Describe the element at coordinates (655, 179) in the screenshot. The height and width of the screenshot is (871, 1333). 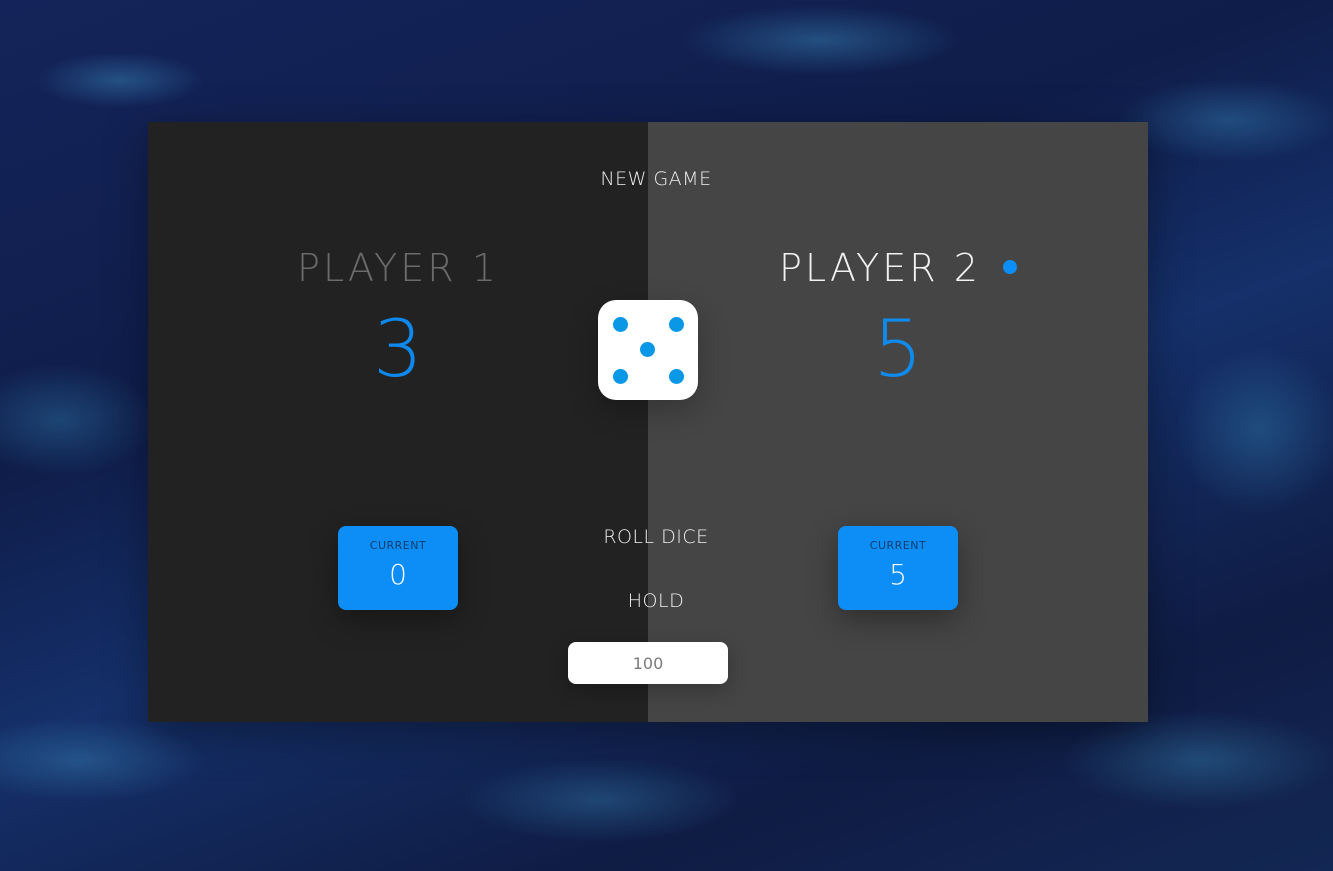
I see `new-game-button: NEW GAME` at that location.